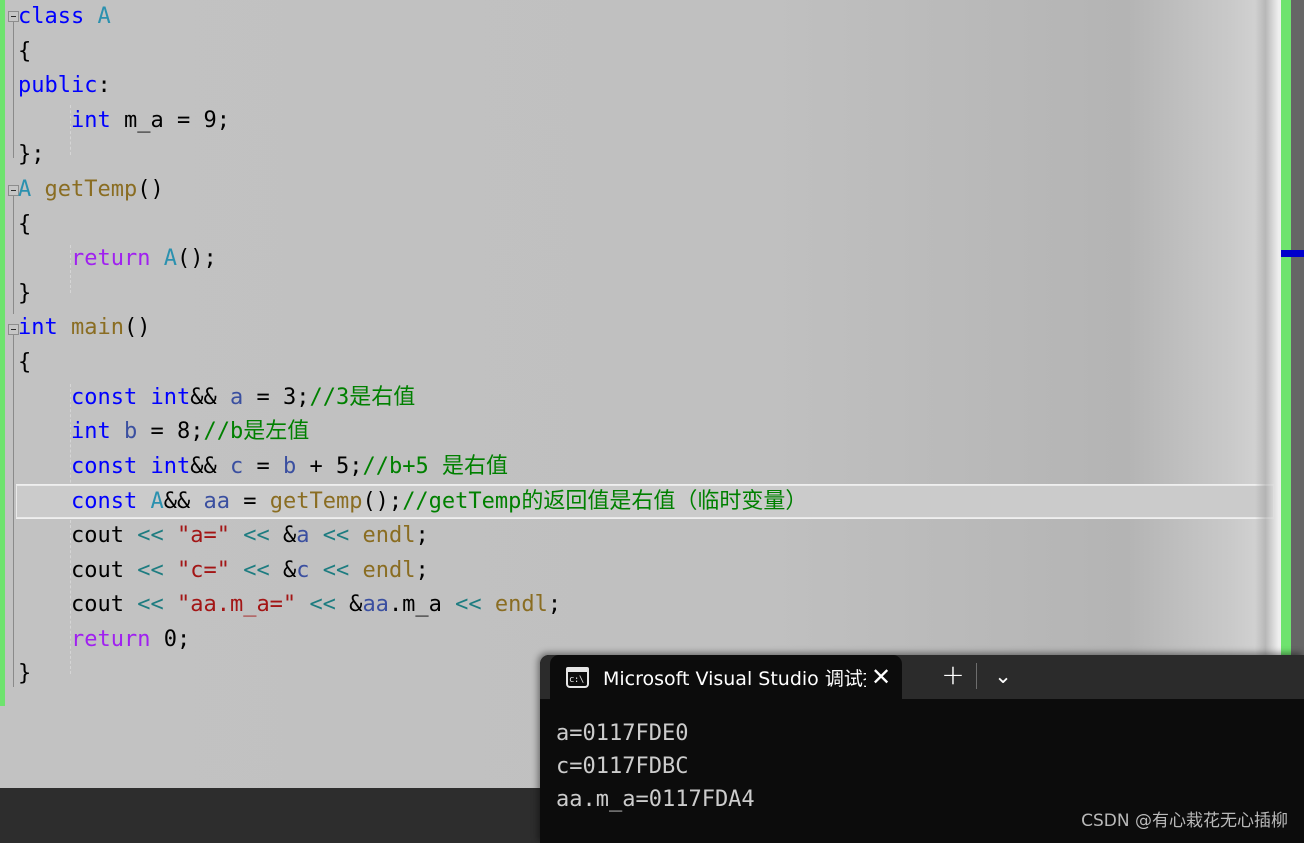  What do you see at coordinates (726, 677) in the screenshot?
I see `terminal-tab: c:\ Microsoft Visual Studio 调试挄 ✕` at bounding box center [726, 677].